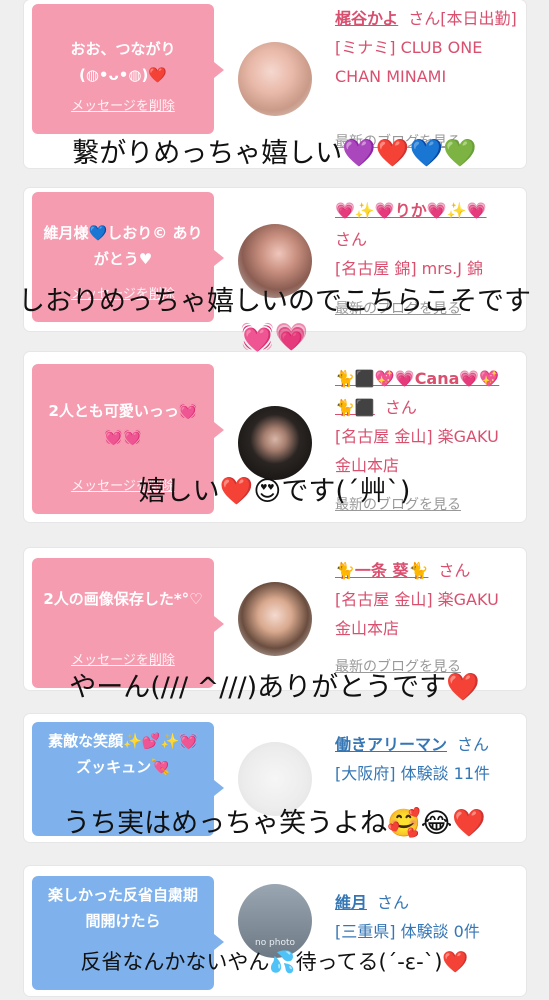 The width and height of the screenshot is (549, 1000). I want to click on overlay-caption: 繋がりめっちゃ嬉しい💜❤️💙💚, so click(274, 153).